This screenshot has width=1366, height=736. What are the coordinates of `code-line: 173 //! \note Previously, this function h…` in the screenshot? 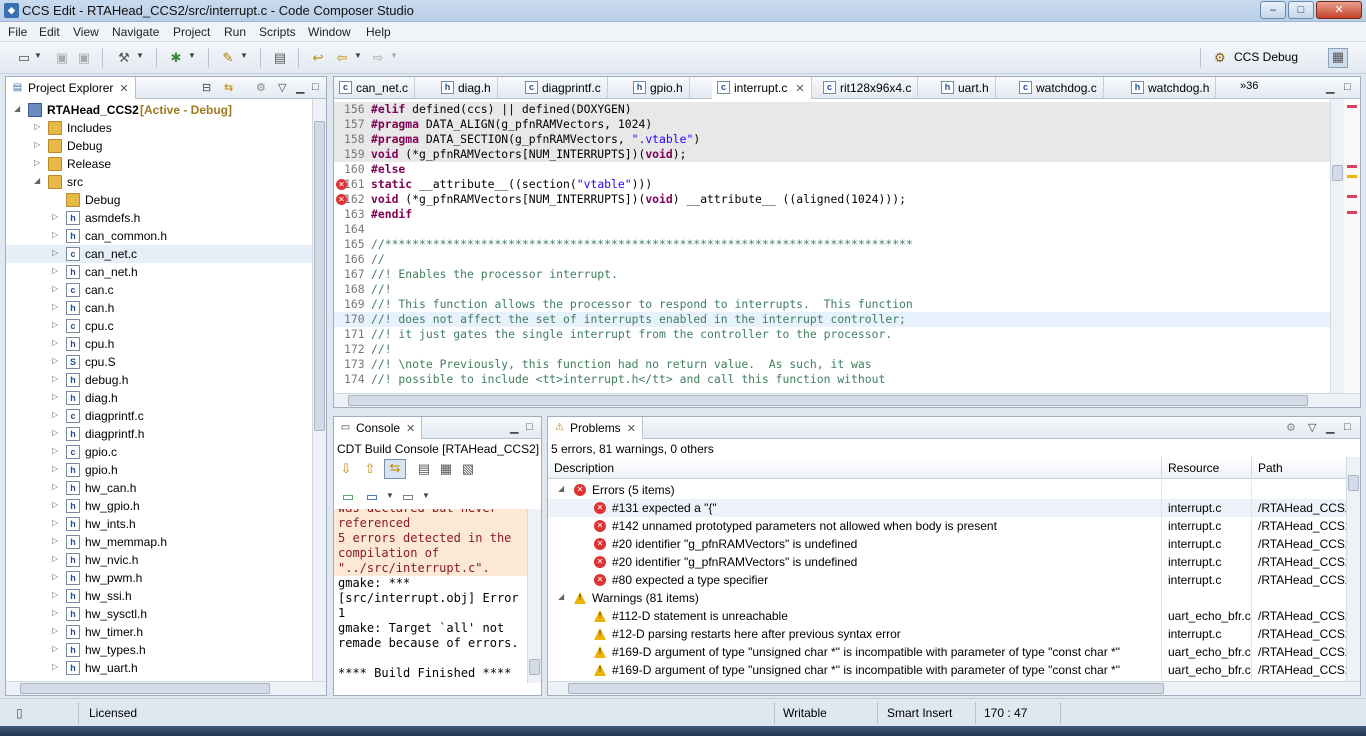 It's located at (832, 364).